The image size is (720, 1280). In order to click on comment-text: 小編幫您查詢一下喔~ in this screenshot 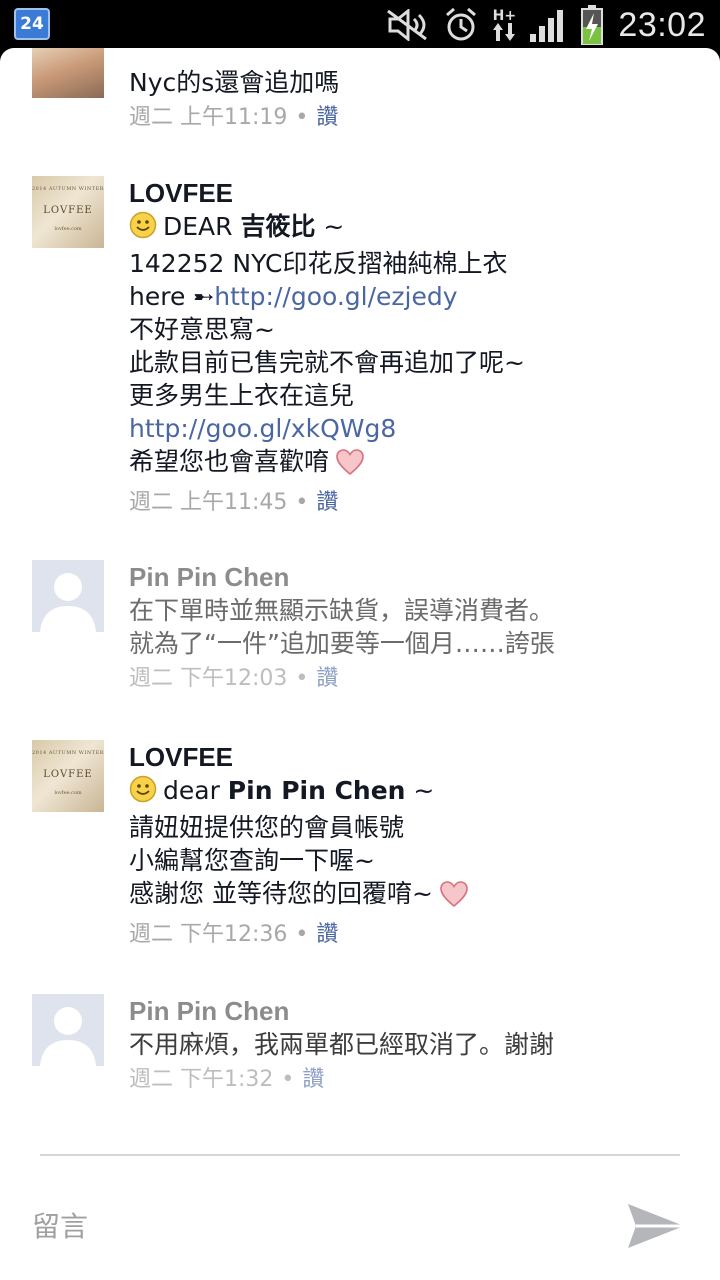, I will do `click(252, 860)`.